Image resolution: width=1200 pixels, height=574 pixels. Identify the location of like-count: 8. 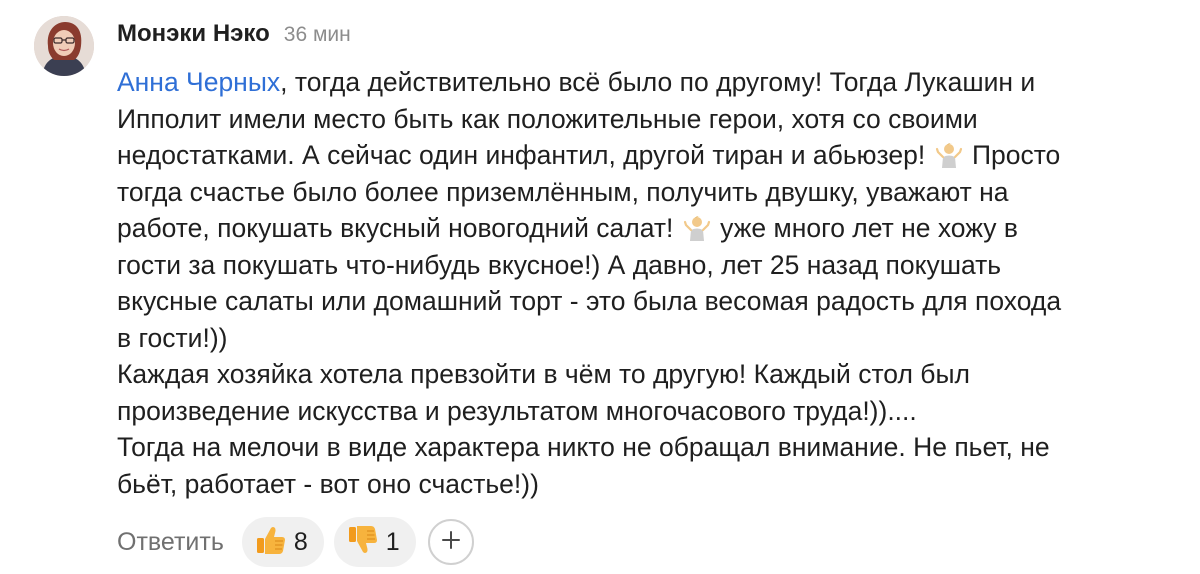
(300, 541).